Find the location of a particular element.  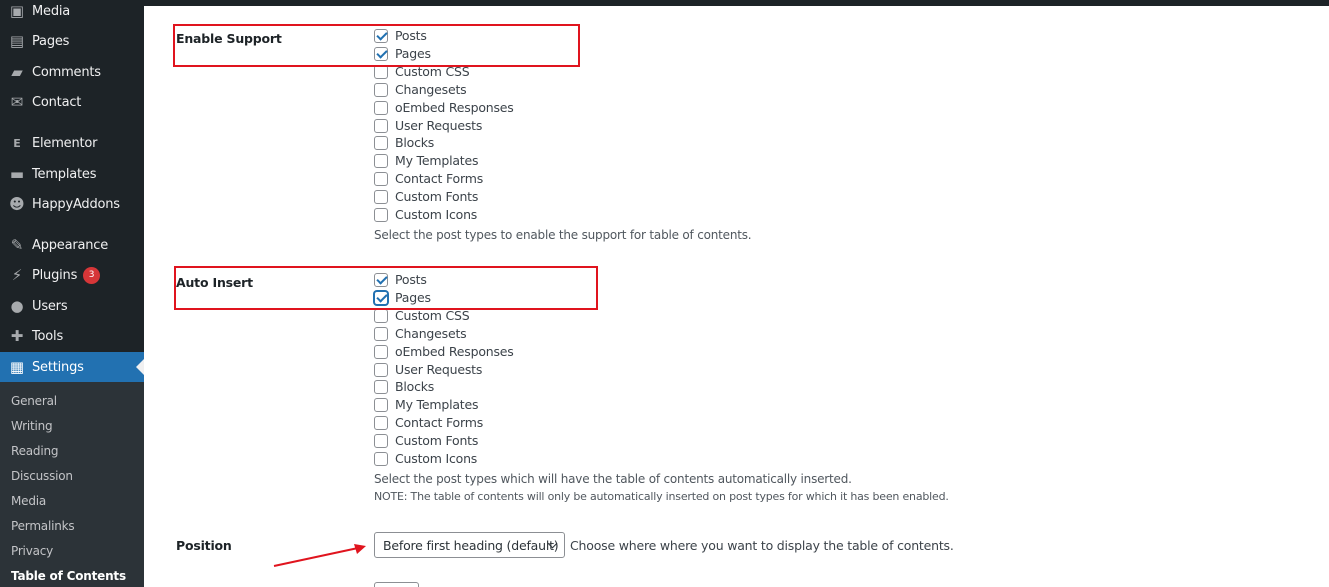

enable-support-checkbox-blocks is located at coordinates (381, 143).